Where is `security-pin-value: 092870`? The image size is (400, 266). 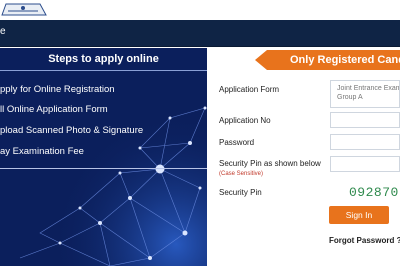
security-pin-value: 092870 is located at coordinates (374, 192).